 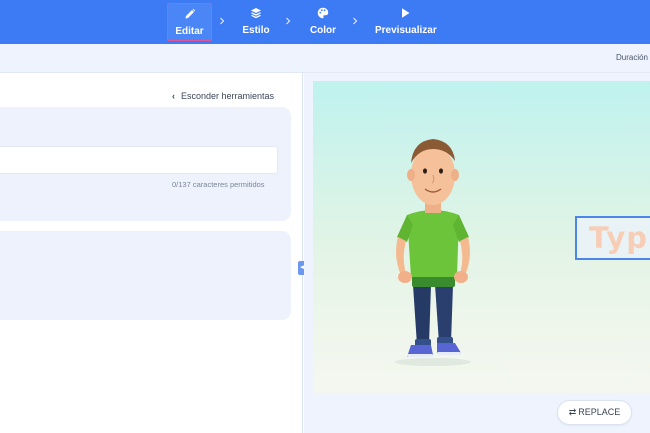 I want to click on duration-label: Duración, so click(x=631, y=57).